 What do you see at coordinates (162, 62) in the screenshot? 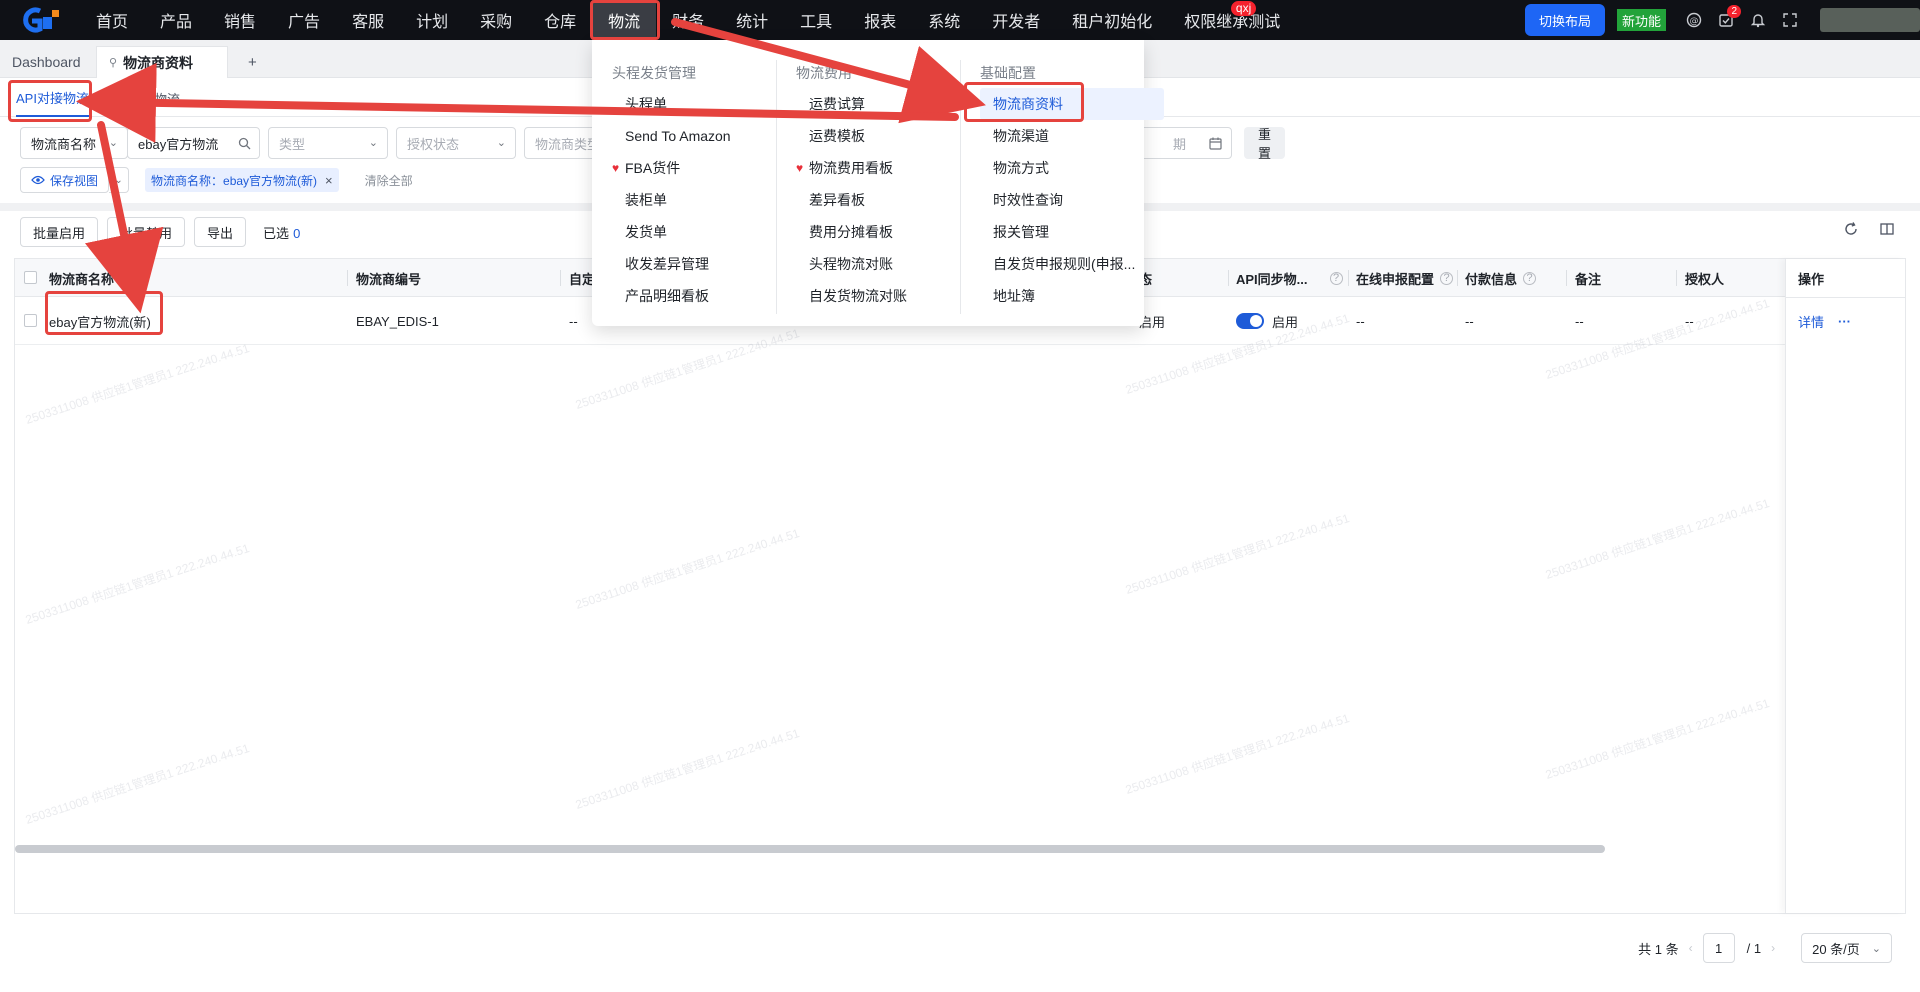
I see `tab-logistics-provider: ⚲ 物流商资料` at bounding box center [162, 62].